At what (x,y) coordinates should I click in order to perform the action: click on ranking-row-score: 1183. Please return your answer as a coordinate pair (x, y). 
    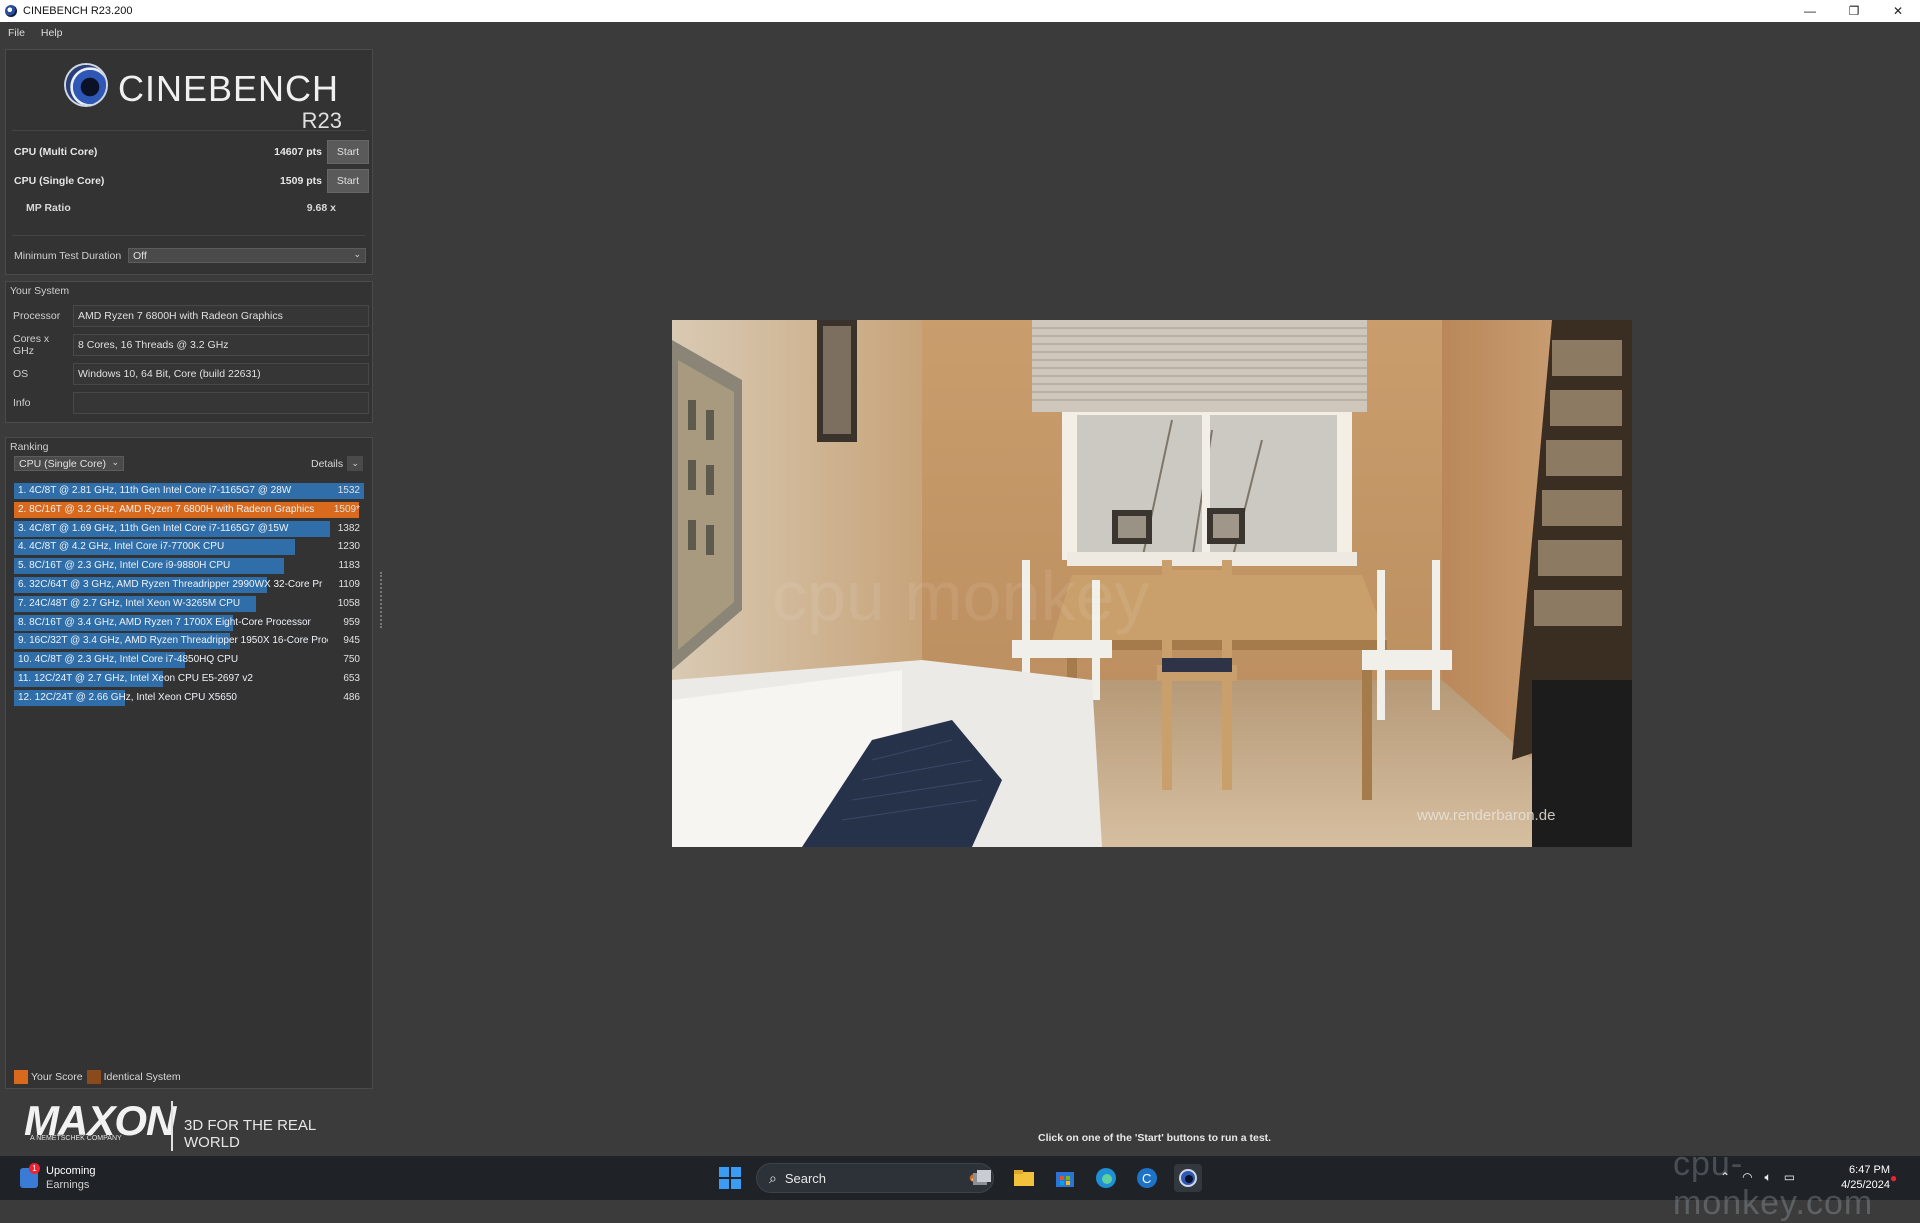
    Looking at the image, I should click on (349, 566).